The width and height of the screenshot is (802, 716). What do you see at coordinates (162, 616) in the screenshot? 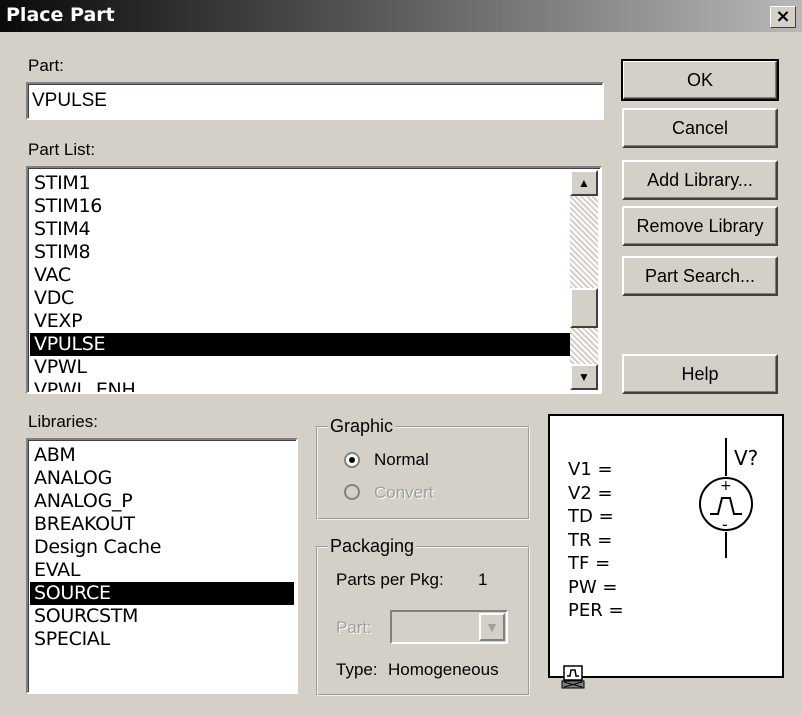
I see `list-item: SOURCSTM` at bounding box center [162, 616].